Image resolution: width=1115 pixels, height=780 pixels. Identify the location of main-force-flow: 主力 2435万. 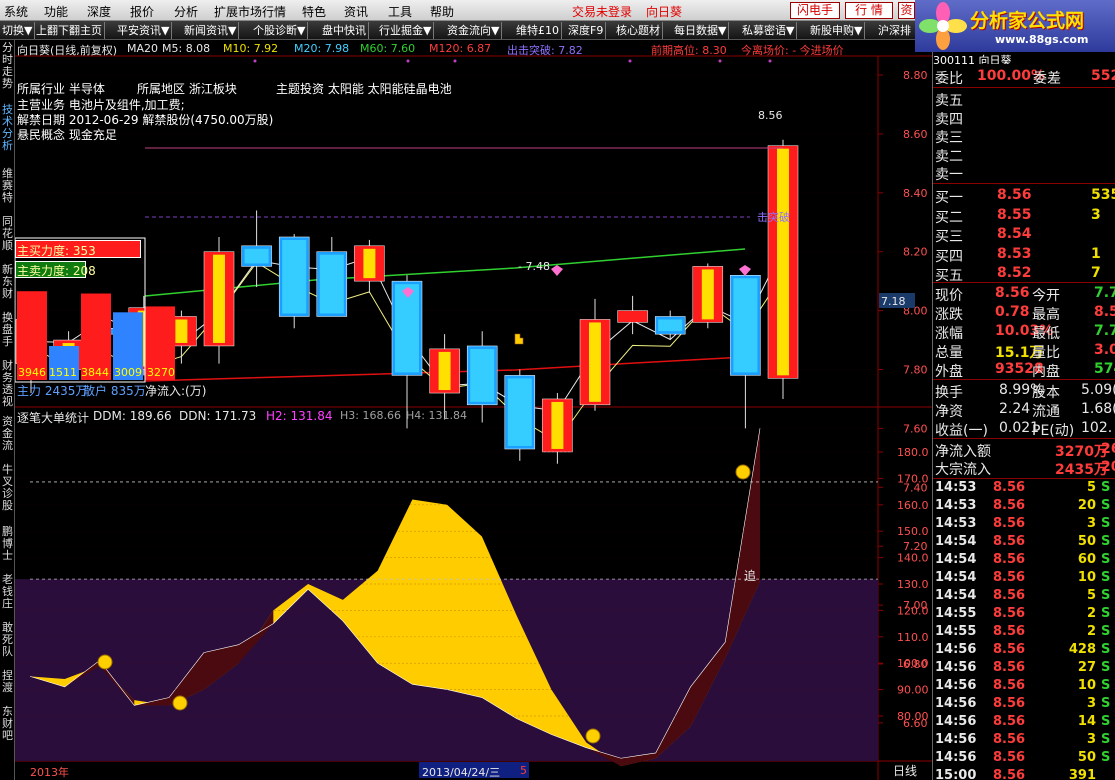
(52, 391).